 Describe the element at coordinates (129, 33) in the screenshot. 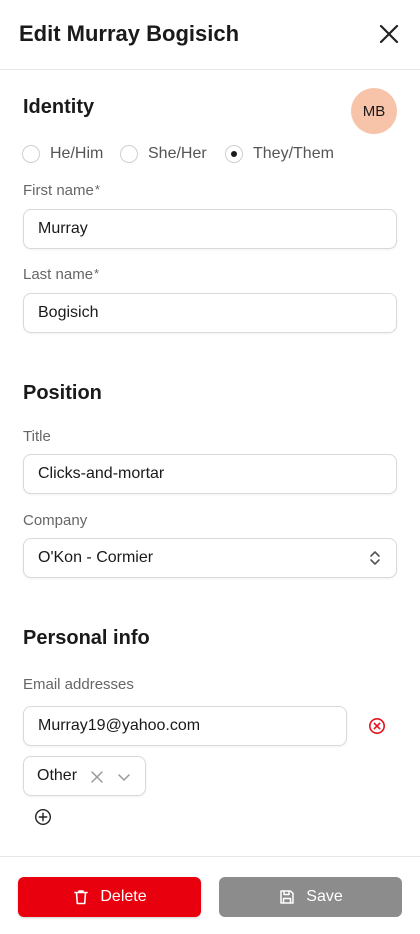

I see `panel-title: Edit Murray Bogisich` at that location.